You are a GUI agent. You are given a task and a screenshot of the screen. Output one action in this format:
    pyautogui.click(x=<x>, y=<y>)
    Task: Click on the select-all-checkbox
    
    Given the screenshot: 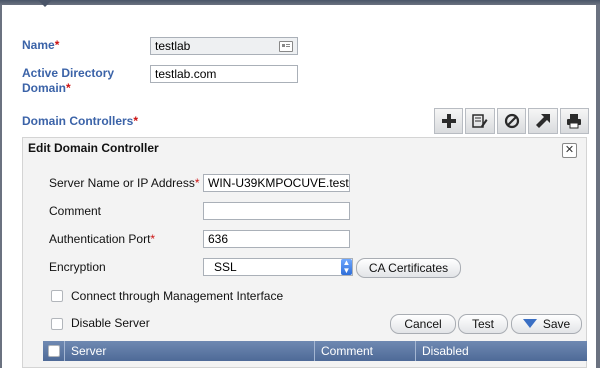 What is the action you would take?
    pyautogui.click(x=54, y=351)
    